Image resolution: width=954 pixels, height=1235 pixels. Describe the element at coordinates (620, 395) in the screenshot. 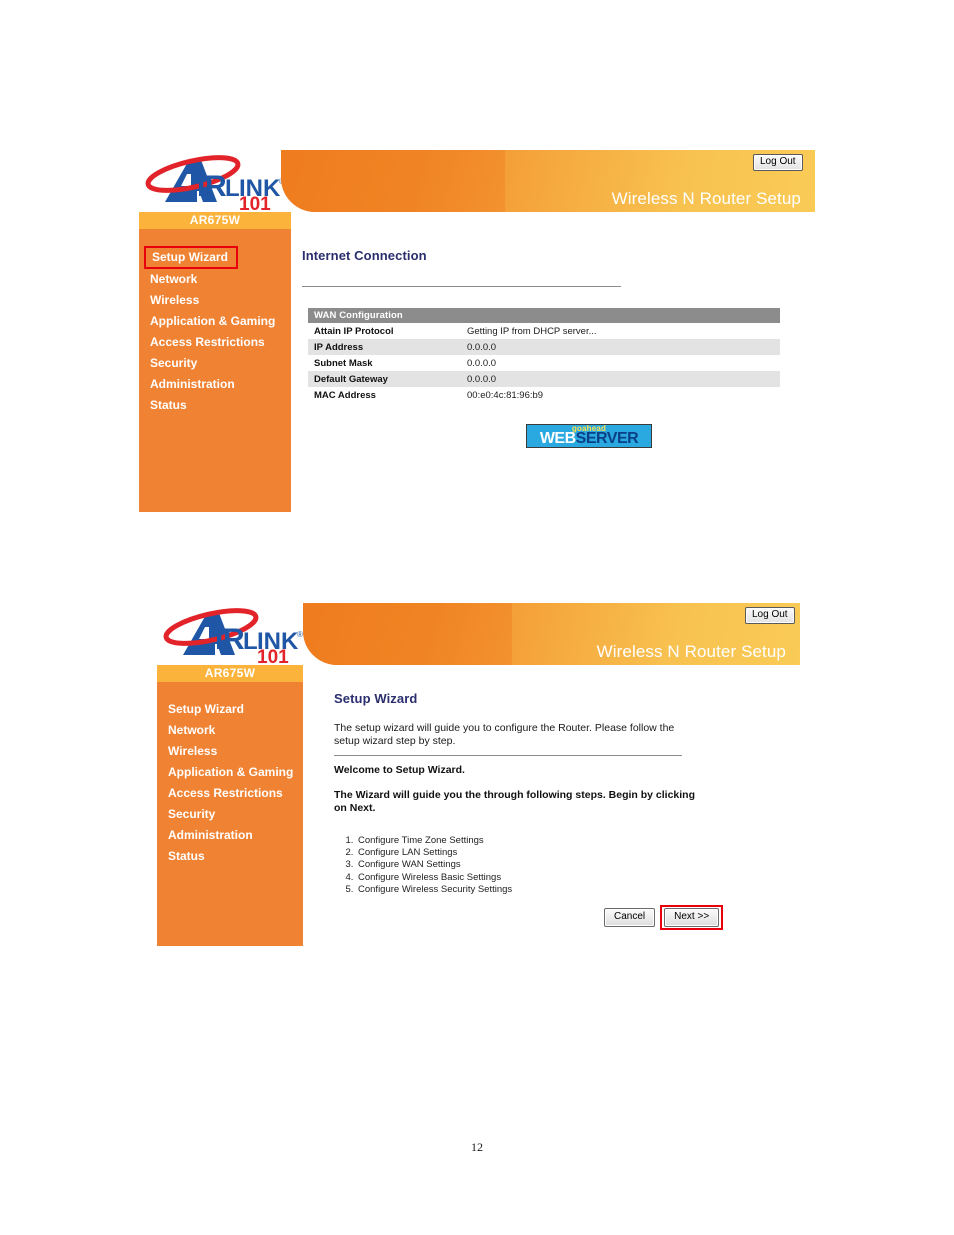

I see `row-value: 00:e0:4c:81:96:b9` at that location.